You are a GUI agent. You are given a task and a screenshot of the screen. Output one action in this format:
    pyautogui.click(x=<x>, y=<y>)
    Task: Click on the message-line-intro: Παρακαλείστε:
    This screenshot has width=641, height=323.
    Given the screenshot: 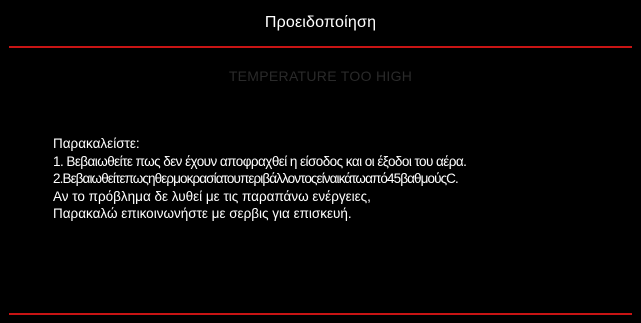 What is the action you would take?
    pyautogui.click(x=96, y=143)
    